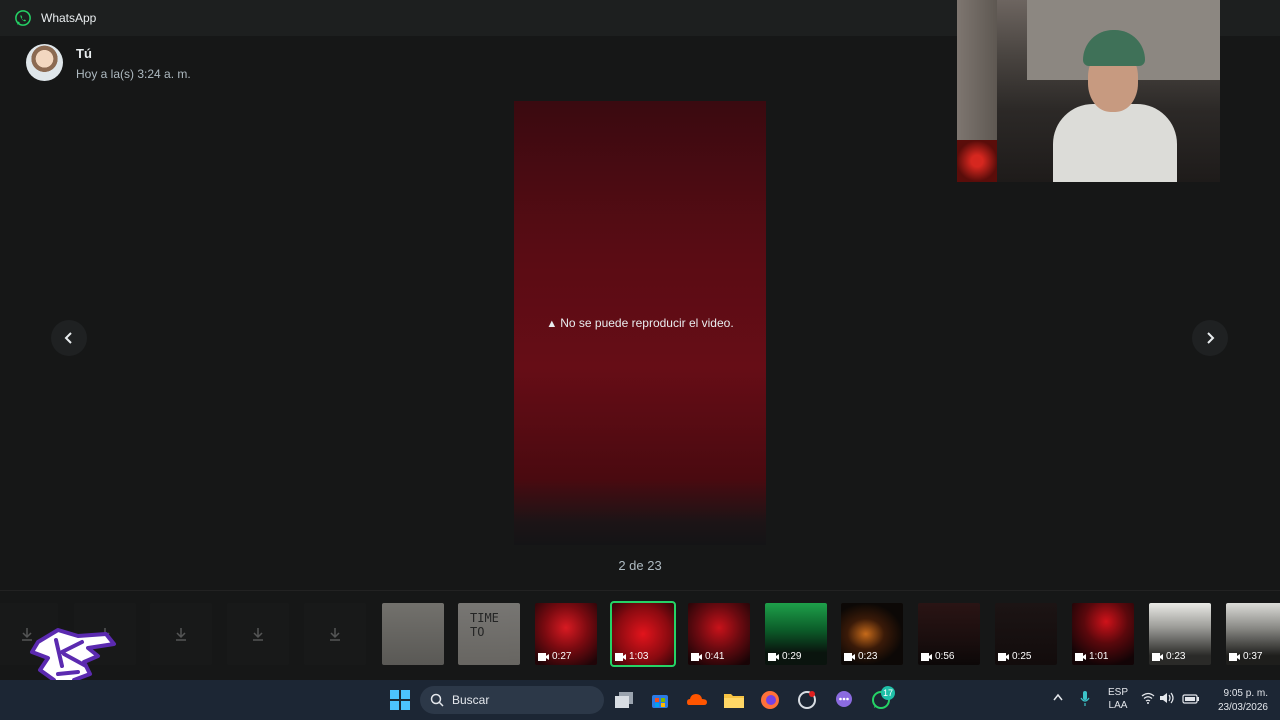 This screenshot has width=1280, height=720. Describe the element at coordinates (640, 565) in the screenshot. I see `media-counter: 2 de 23` at that location.